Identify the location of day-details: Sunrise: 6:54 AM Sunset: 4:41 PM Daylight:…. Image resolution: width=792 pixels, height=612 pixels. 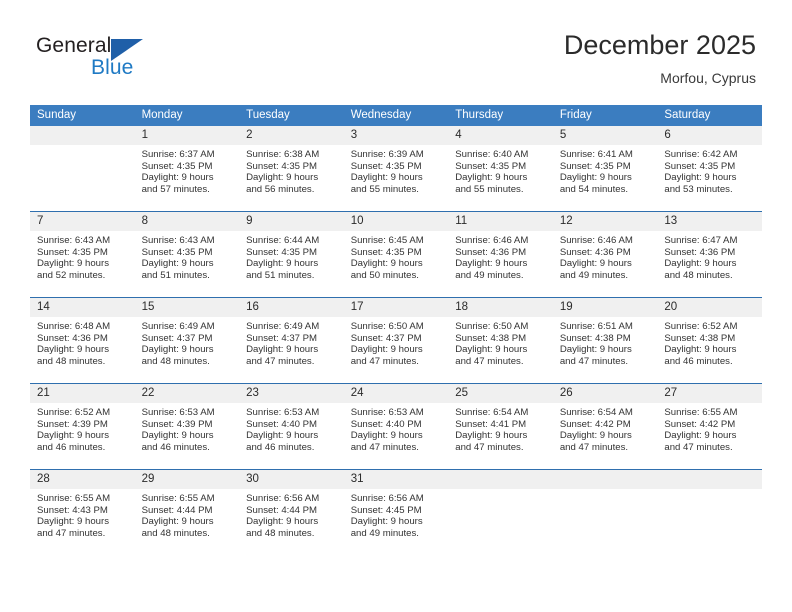
(500, 428).